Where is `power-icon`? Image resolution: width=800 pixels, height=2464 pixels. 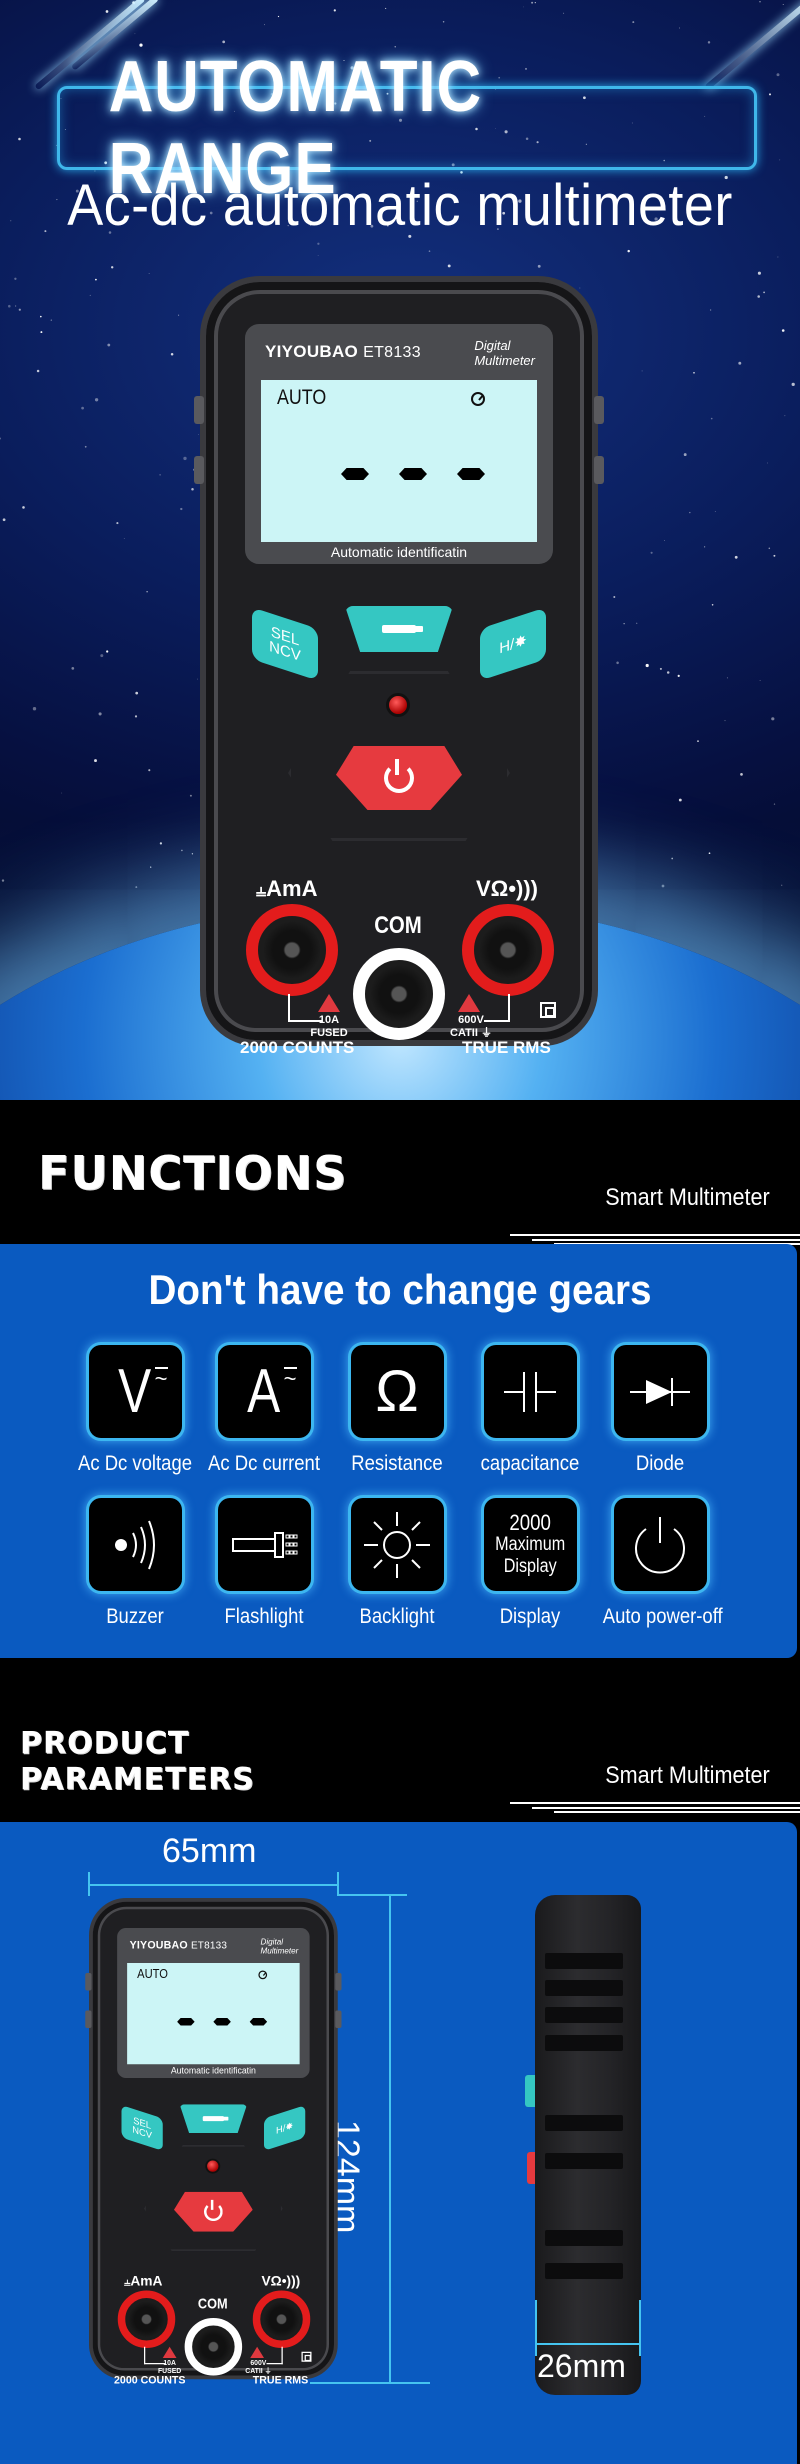 power-icon is located at coordinates (213, 2210).